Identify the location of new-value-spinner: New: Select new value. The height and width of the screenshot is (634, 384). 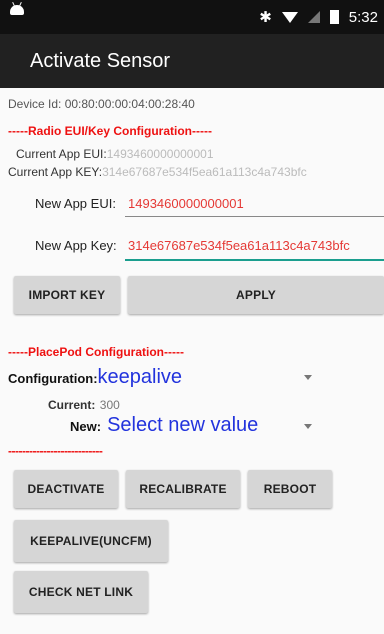
(164, 425).